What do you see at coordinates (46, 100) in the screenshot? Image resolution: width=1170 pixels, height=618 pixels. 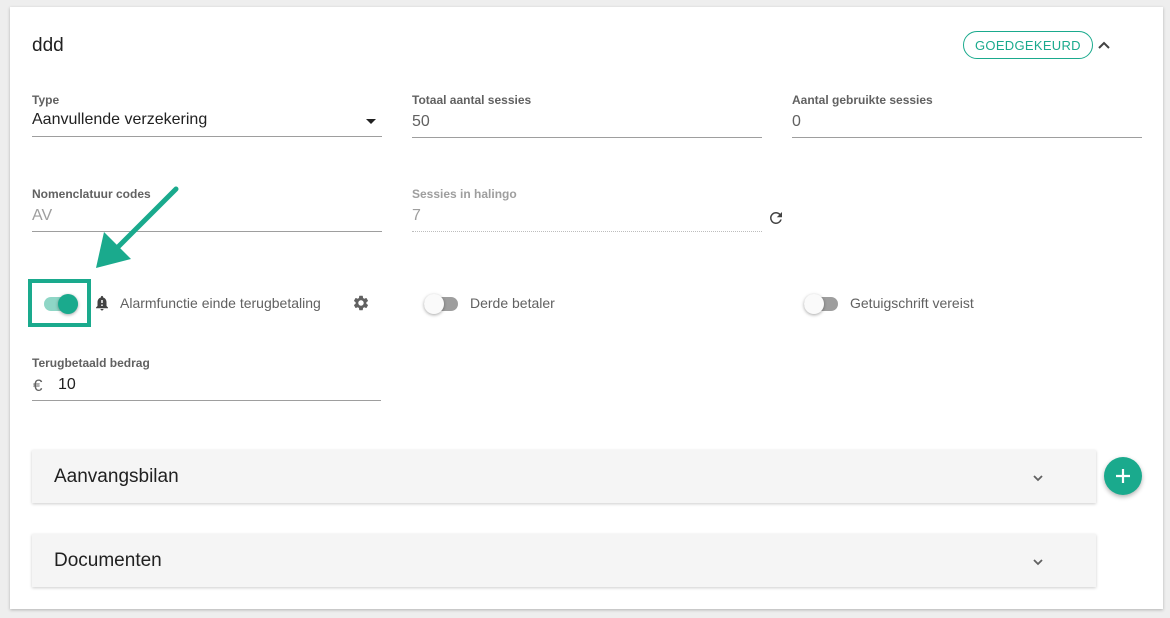 I see `type-label: Type` at bounding box center [46, 100].